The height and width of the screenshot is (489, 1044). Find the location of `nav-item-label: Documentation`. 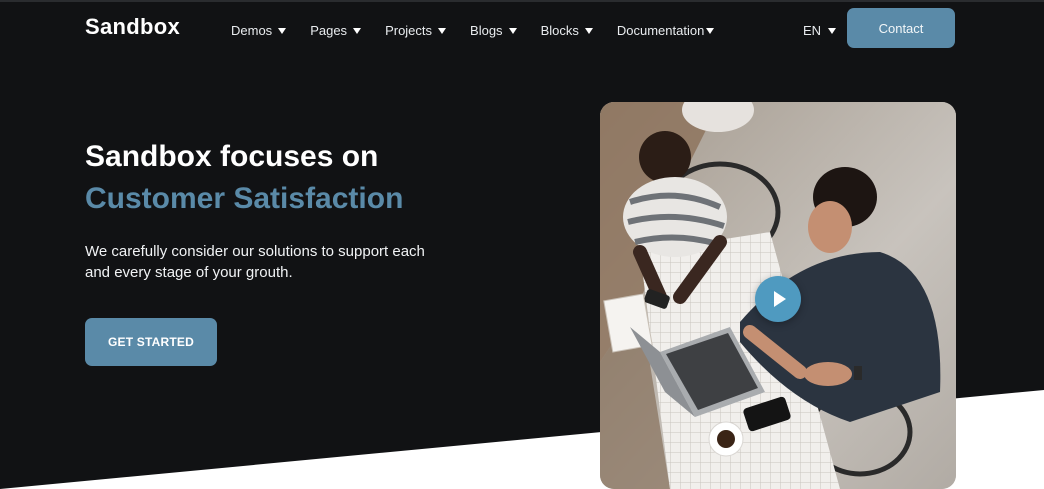

nav-item-label: Documentation is located at coordinates (660, 30).